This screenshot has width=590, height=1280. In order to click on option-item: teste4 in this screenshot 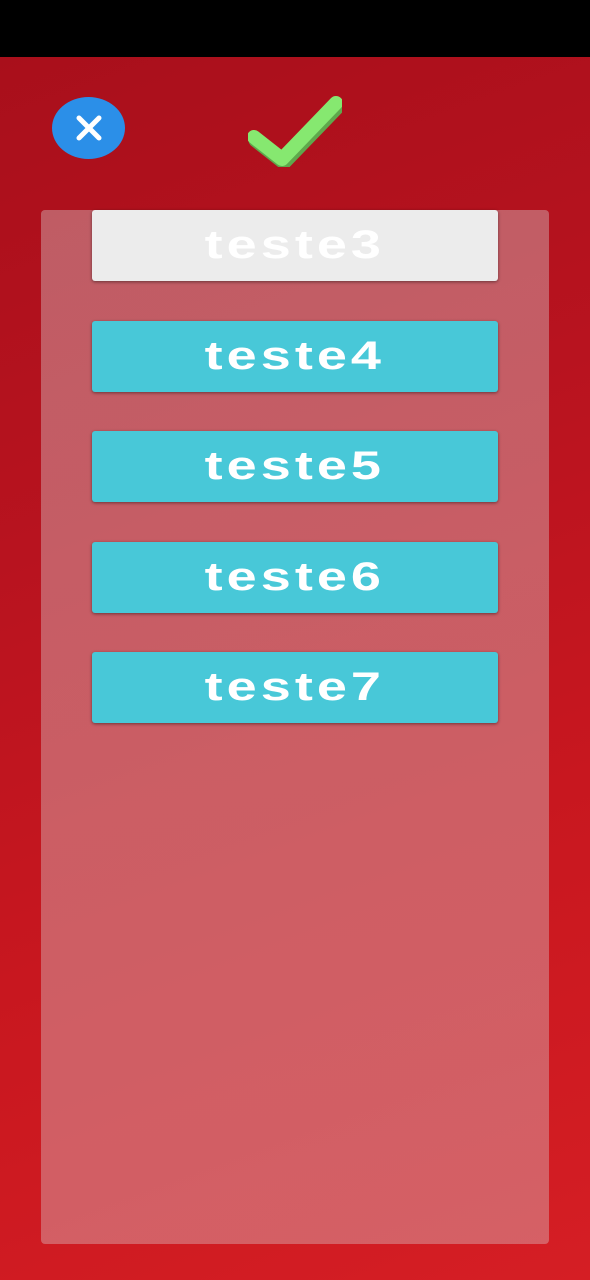, I will do `click(295, 356)`.